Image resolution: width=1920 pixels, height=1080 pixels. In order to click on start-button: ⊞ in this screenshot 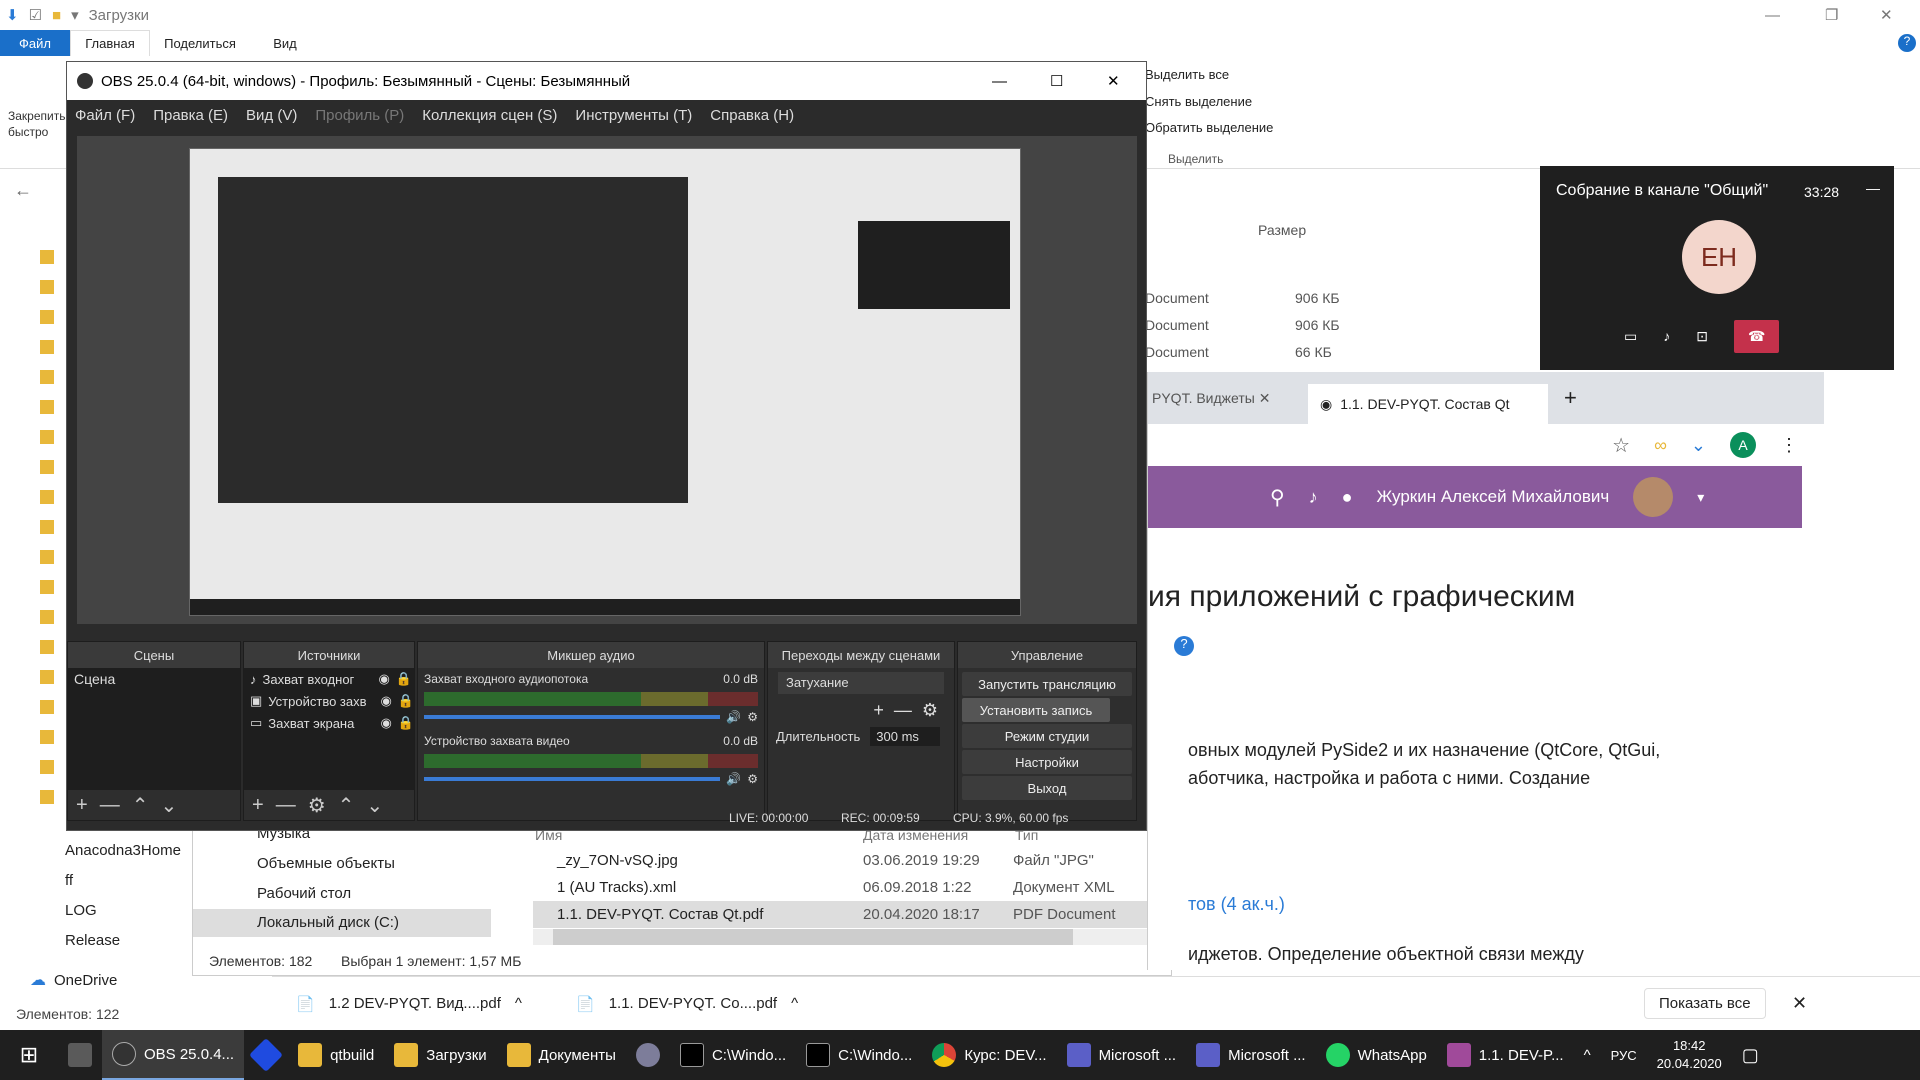, I will do `click(29, 1055)`.